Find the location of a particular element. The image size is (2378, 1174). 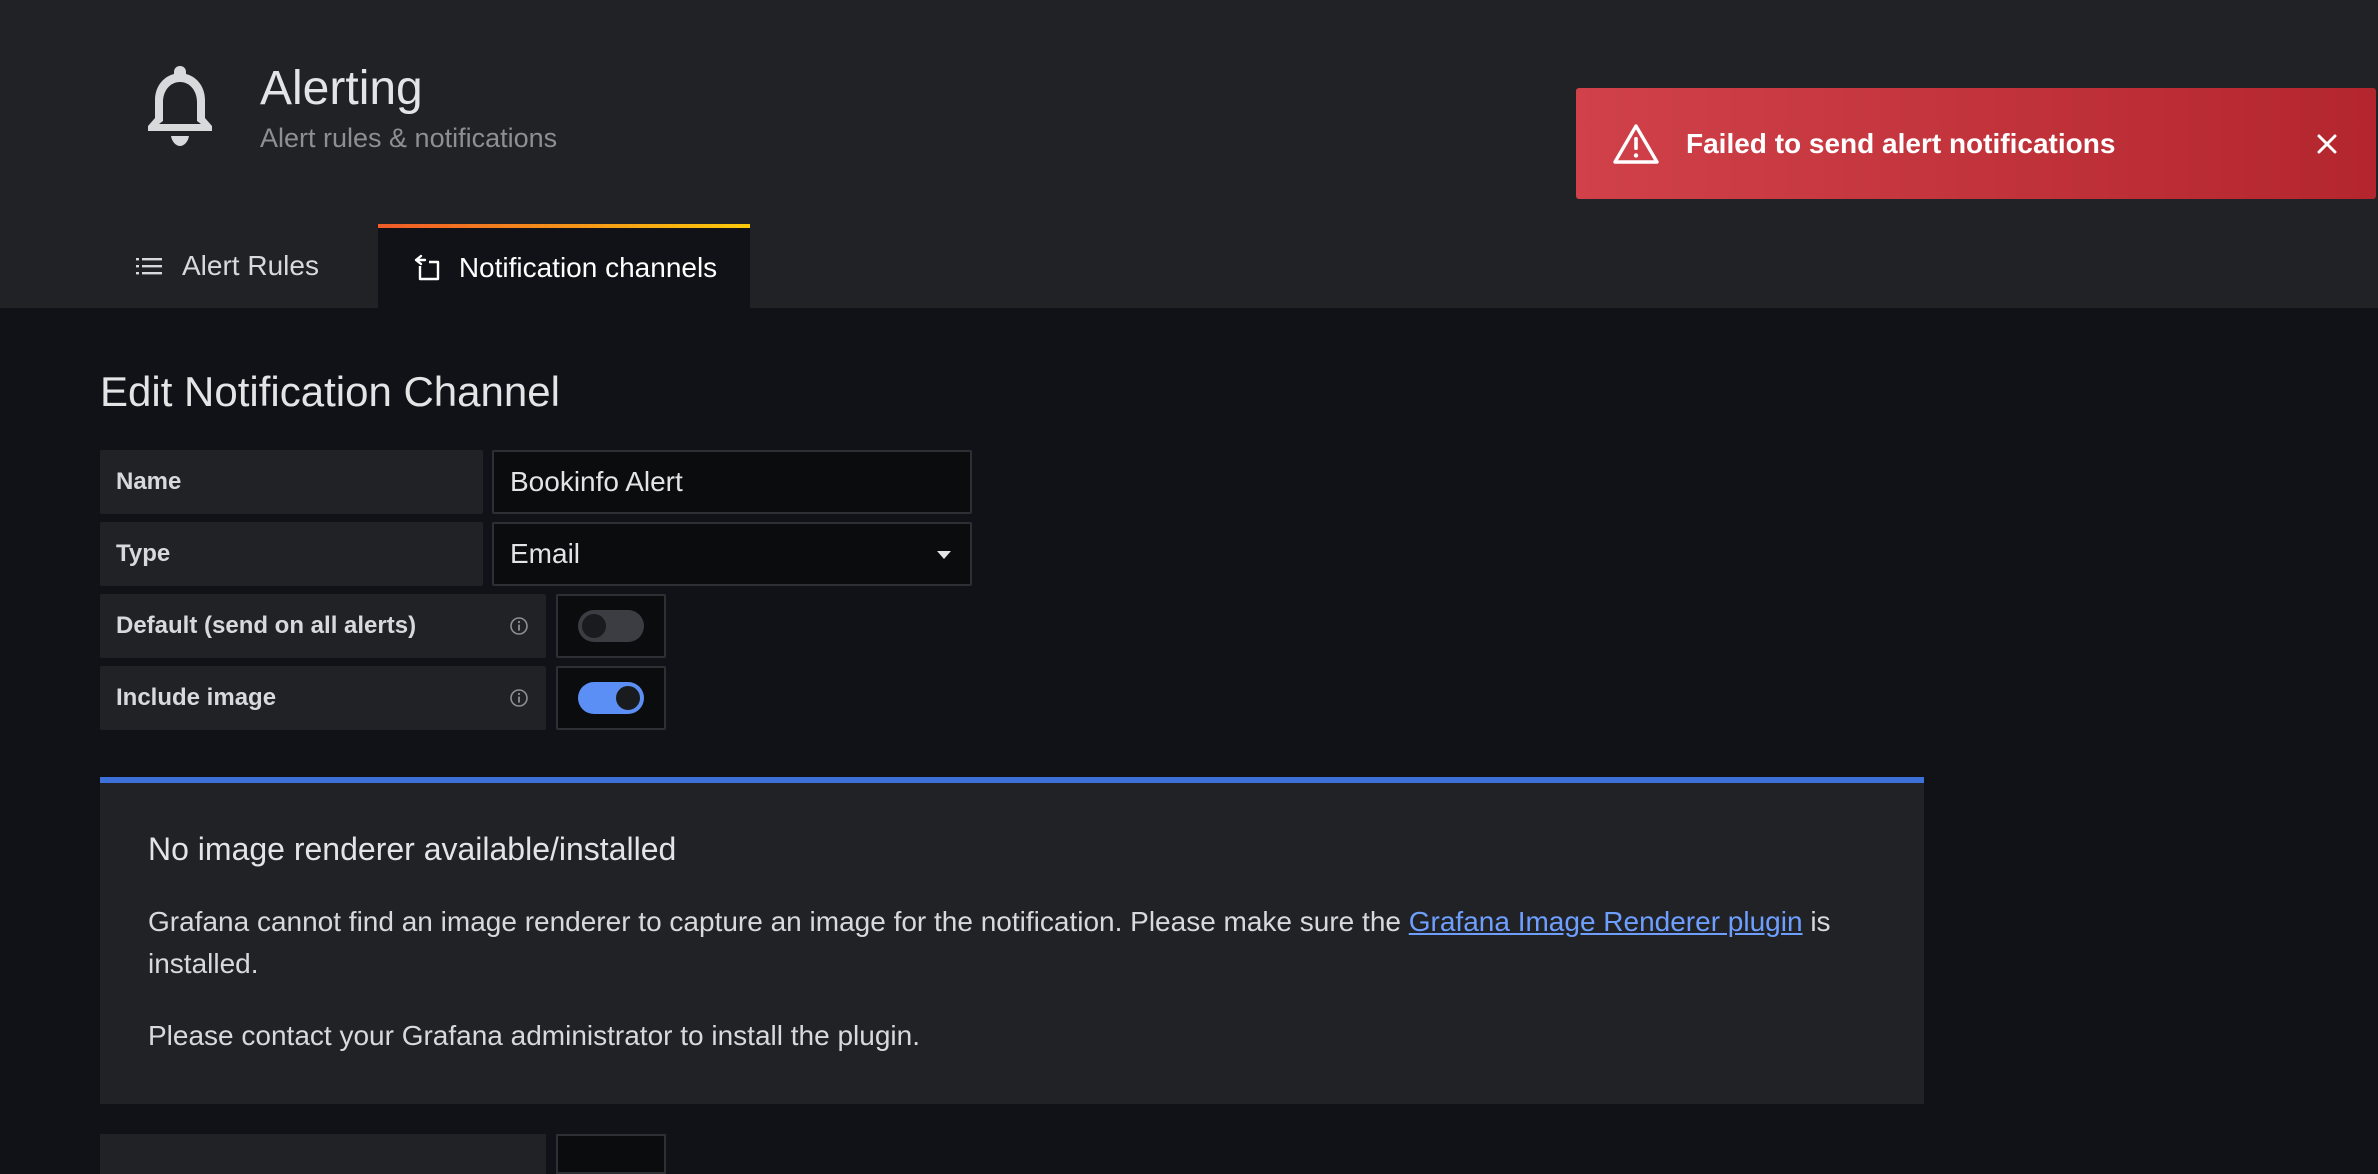

tab-bar: Alert Rules Notification channels is located at coordinates (425, 266).